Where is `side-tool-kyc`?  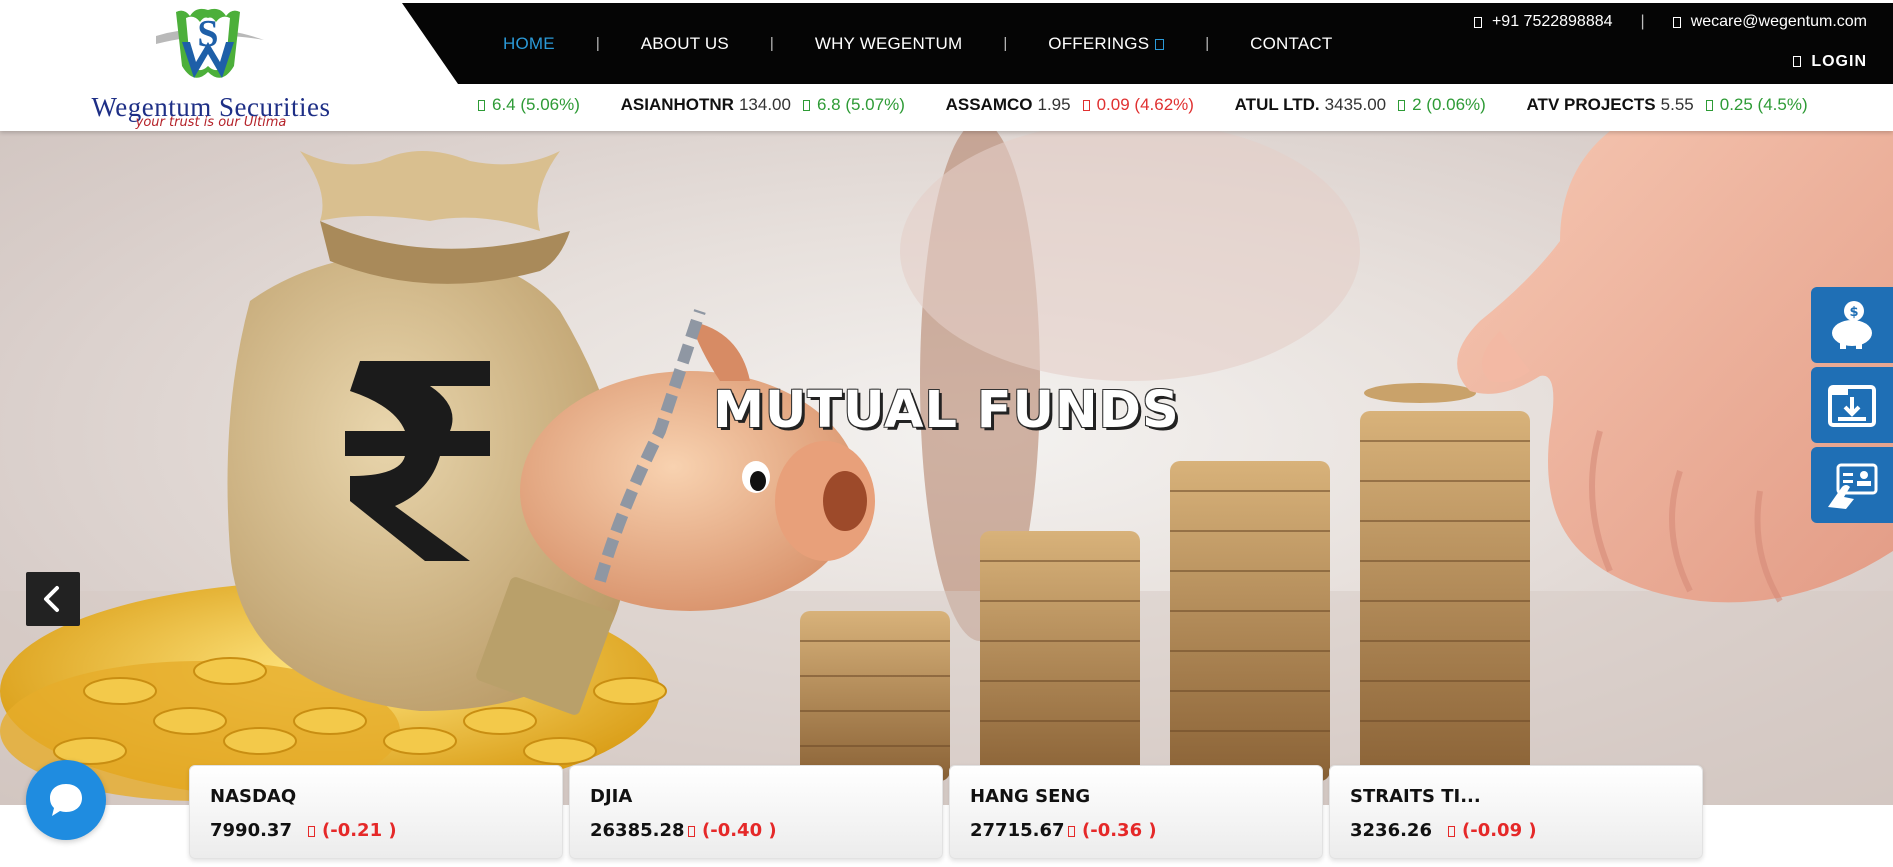
side-tool-kyc is located at coordinates (1852, 485).